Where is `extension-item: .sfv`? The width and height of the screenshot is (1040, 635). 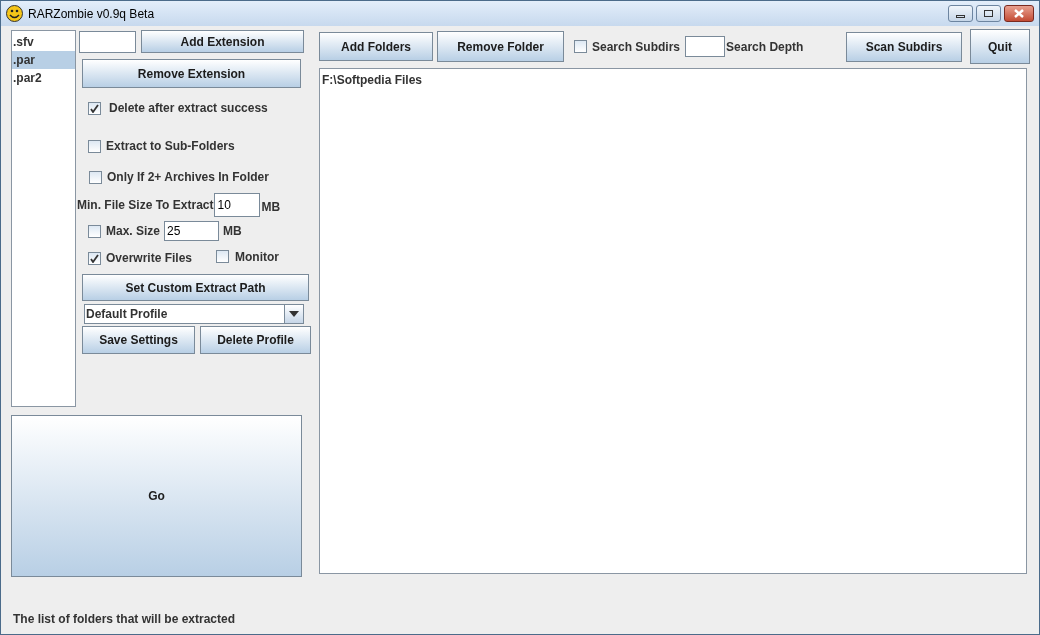 extension-item: .sfv is located at coordinates (43, 42).